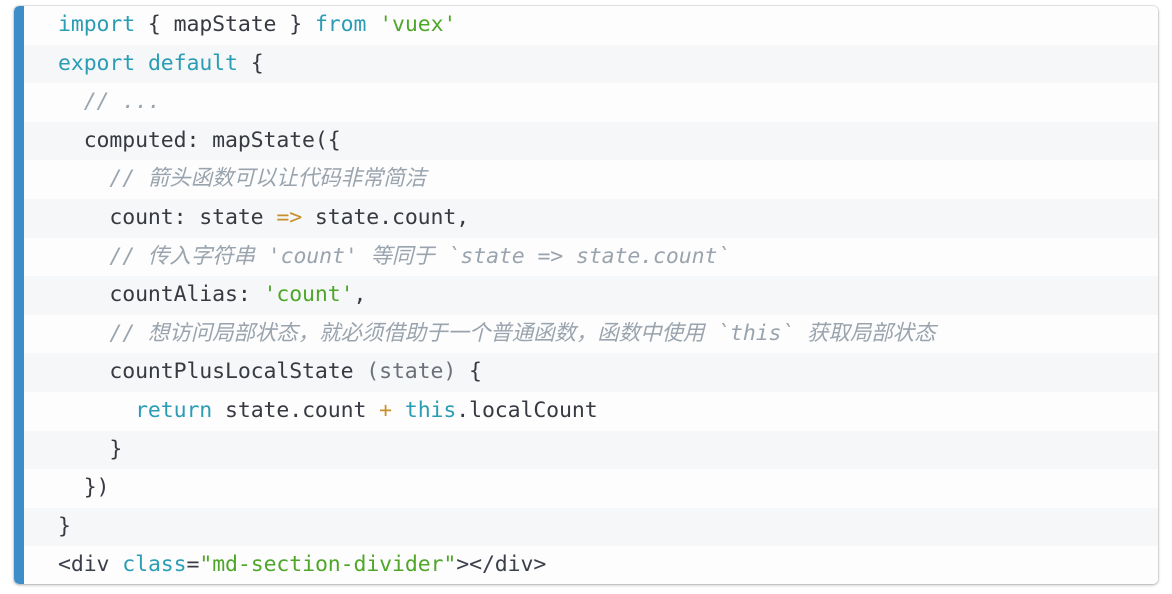  I want to click on code-token-plain: .localCount, so click(527, 410).